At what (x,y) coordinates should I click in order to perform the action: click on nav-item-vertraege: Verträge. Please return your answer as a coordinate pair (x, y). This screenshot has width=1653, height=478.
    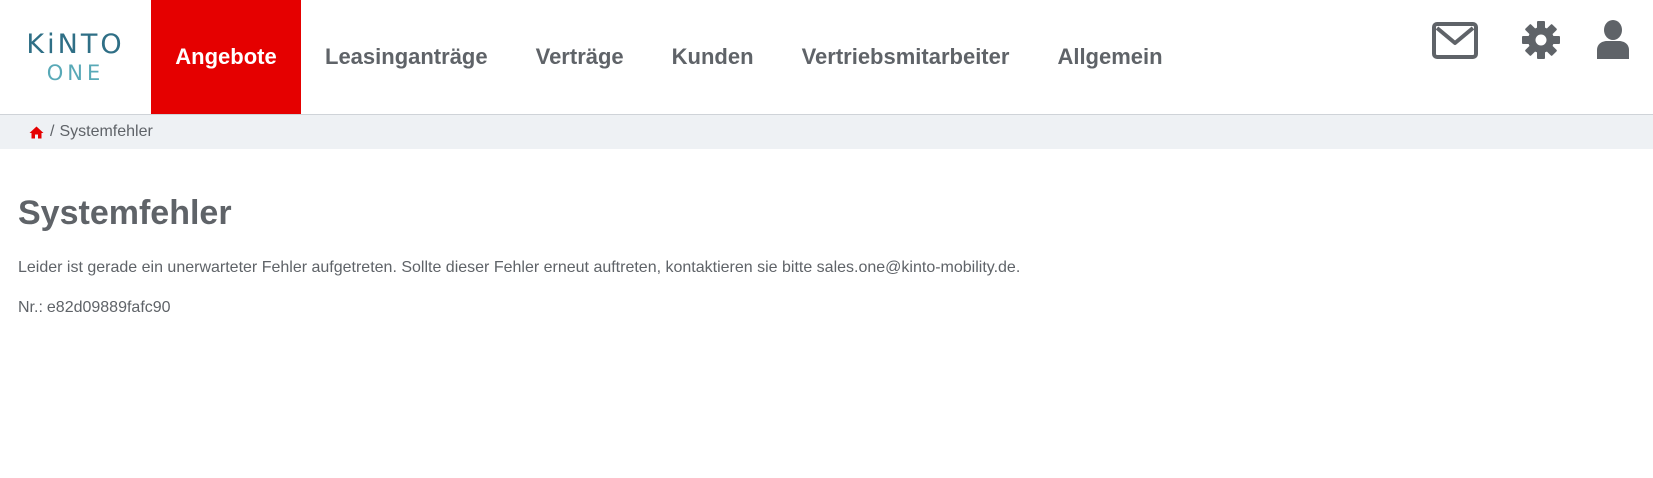
    Looking at the image, I should click on (580, 57).